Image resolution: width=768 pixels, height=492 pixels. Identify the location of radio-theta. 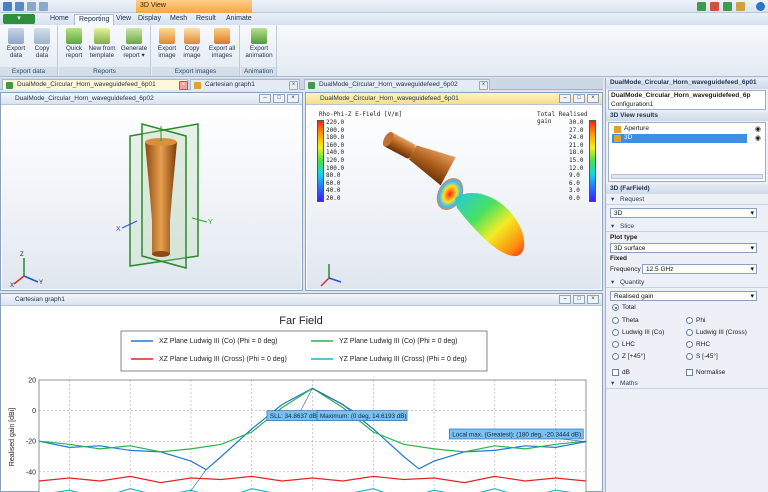
(615, 320).